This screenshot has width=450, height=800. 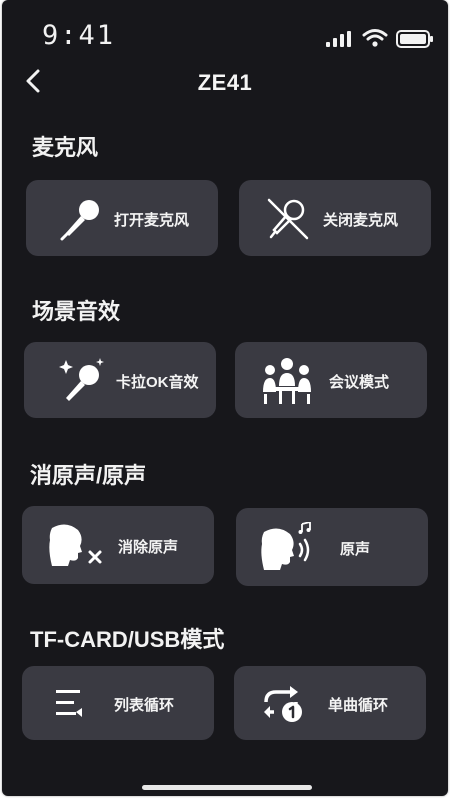 What do you see at coordinates (361, 220) in the screenshot?
I see `close-microphone-label: 关闭麦克风` at bounding box center [361, 220].